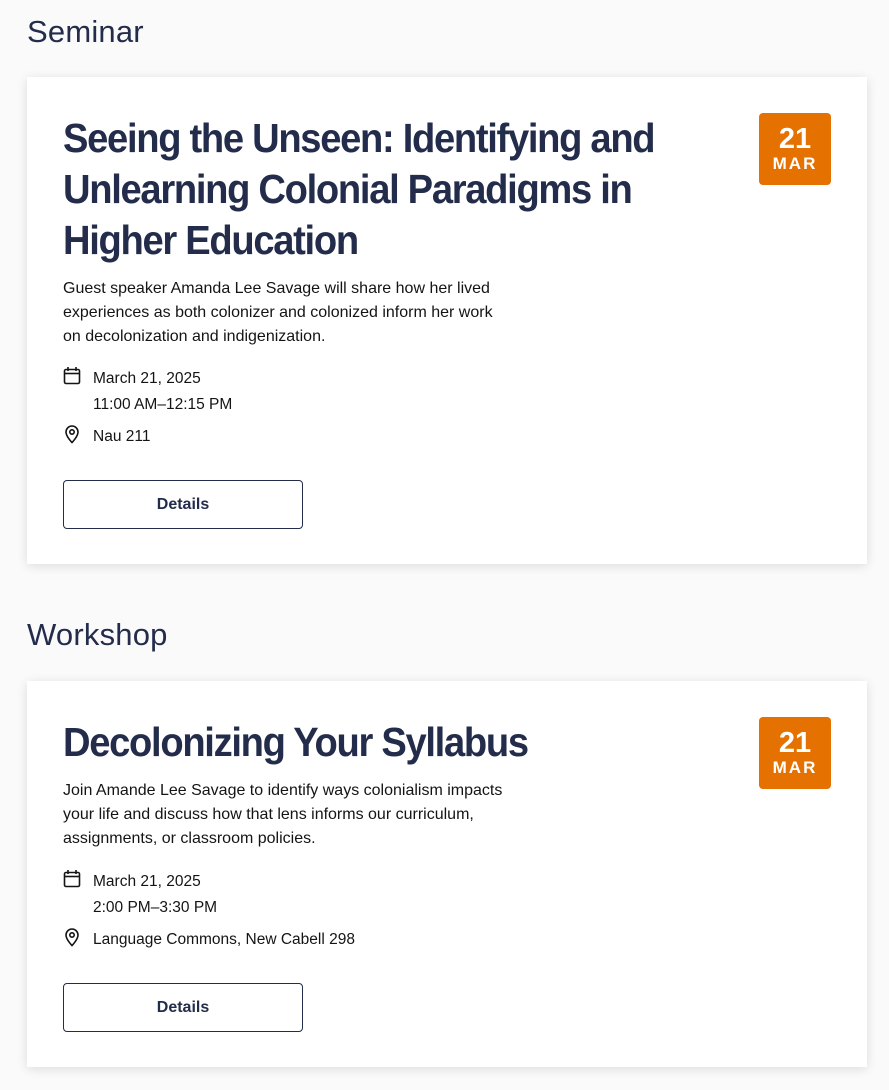 The image size is (889, 1090). What do you see at coordinates (211, 240) in the screenshot?
I see `event-title-line: Higher Education` at bounding box center [211, 240].